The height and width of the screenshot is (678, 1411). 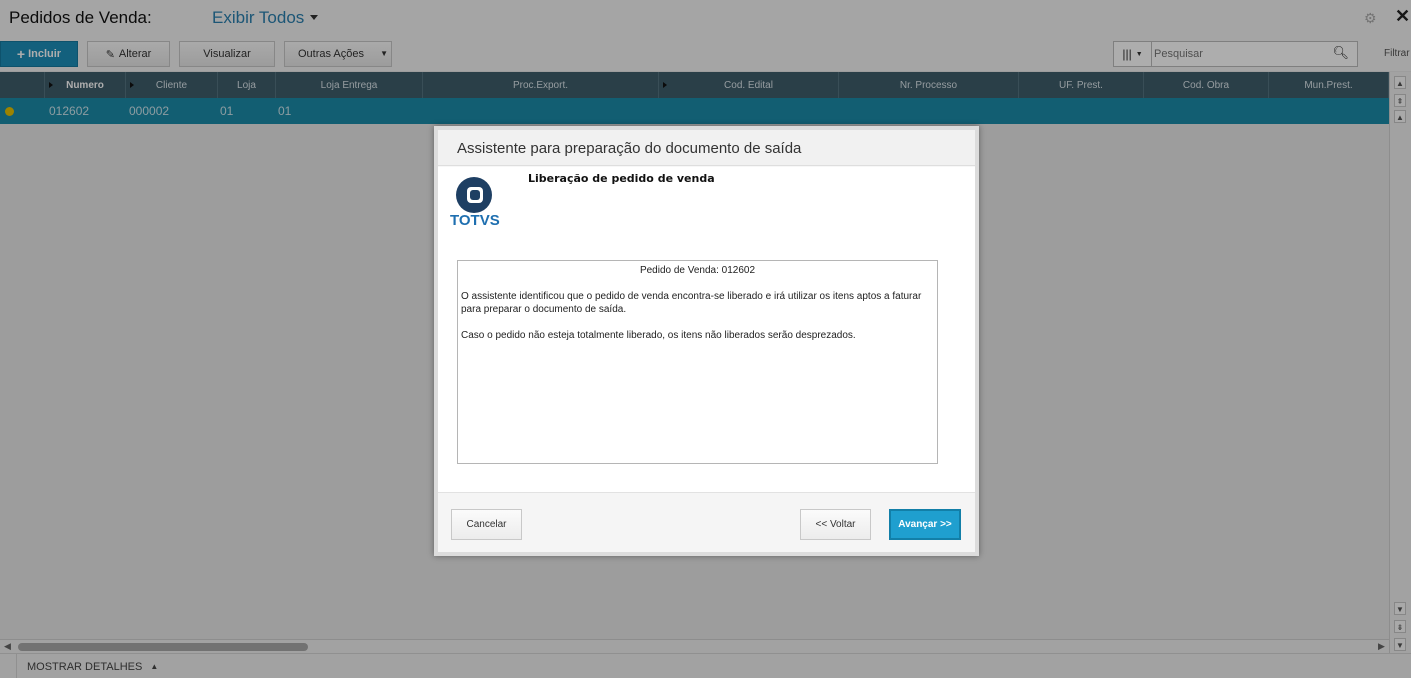 I want to click on dialog-subtitle: Liberação de pedido de venda, so click(x=621, y=178).